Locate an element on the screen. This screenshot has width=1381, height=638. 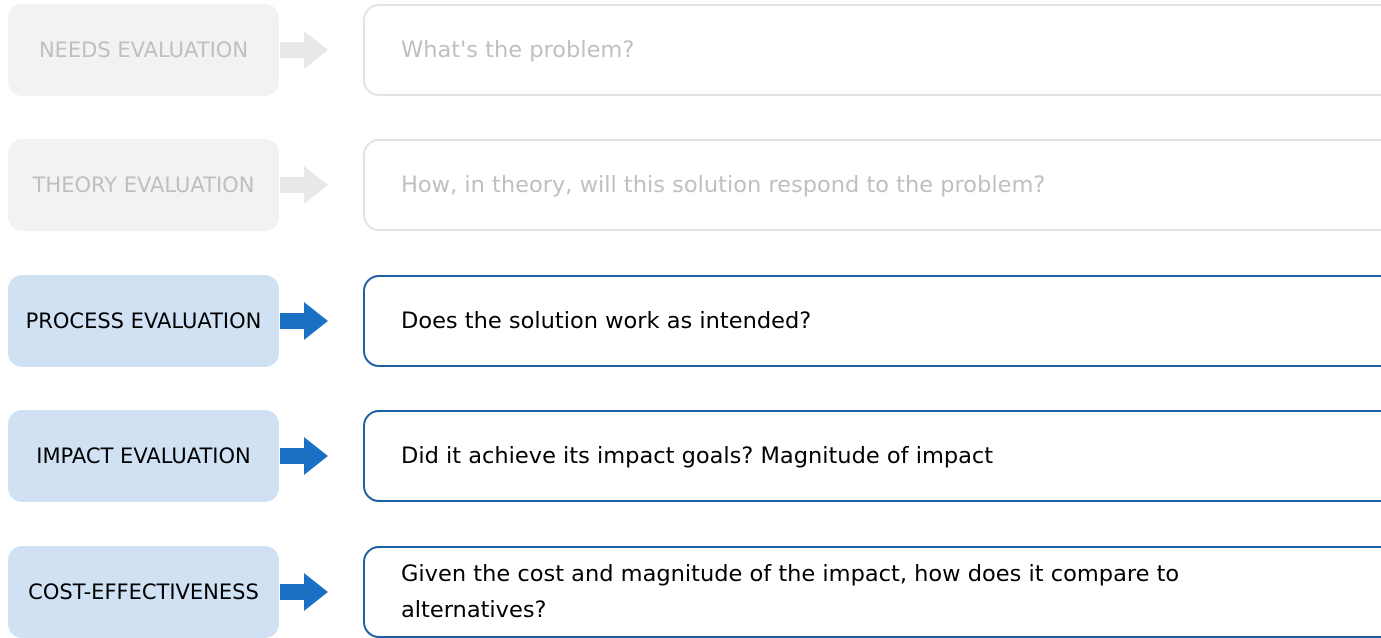
stage-box-cost-effectiveness: COST-EFFECTIVENESS is located at coordinates (143, 592).